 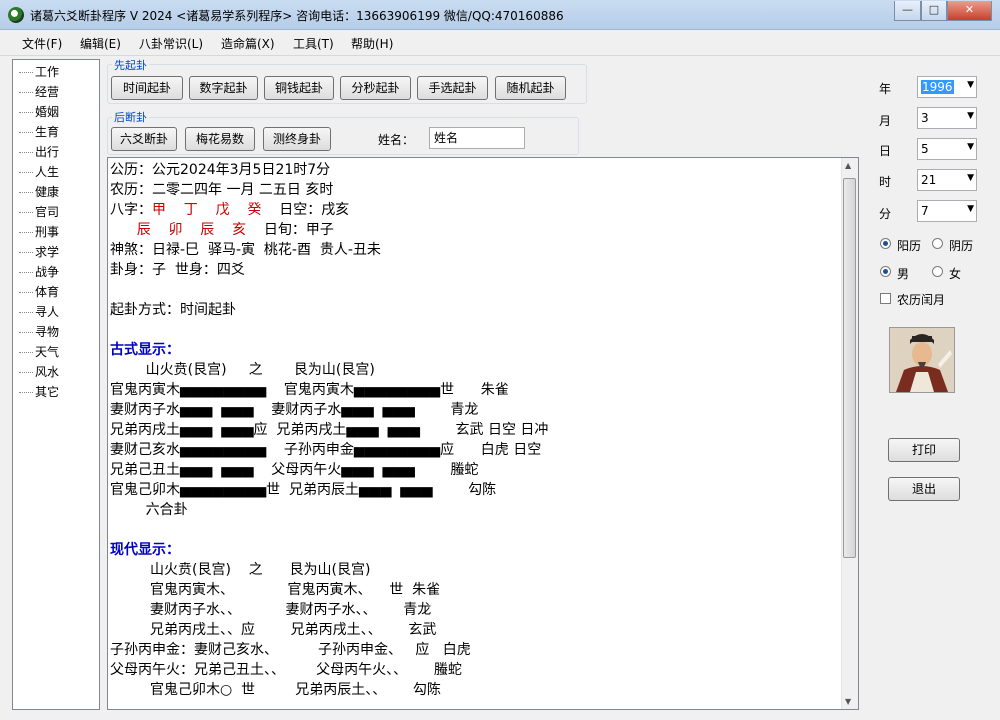 What do you see at coordinates (907, 11) in the screenshot?
I see `minimize-button: —` at bounding box center [907, 11].